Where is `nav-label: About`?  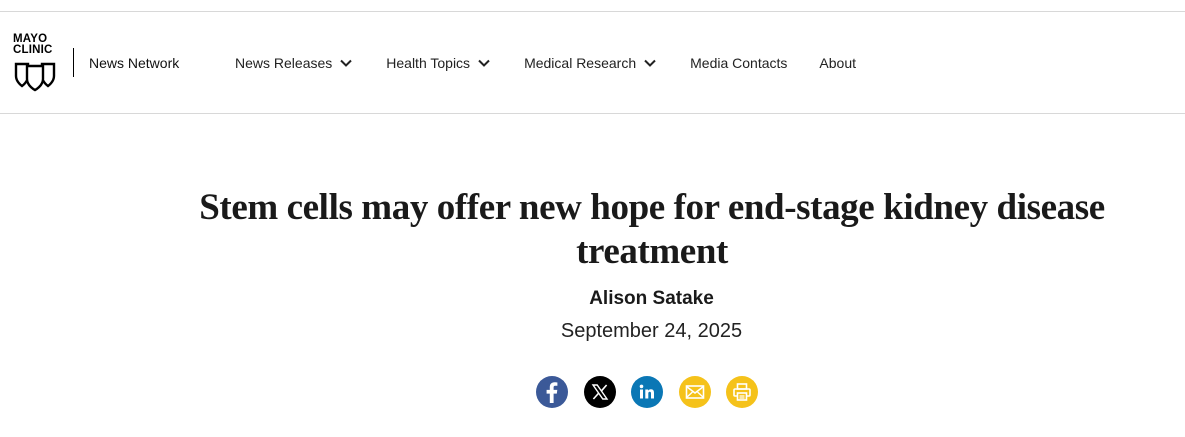
nav-label: About is located at coordinates (837, 63).